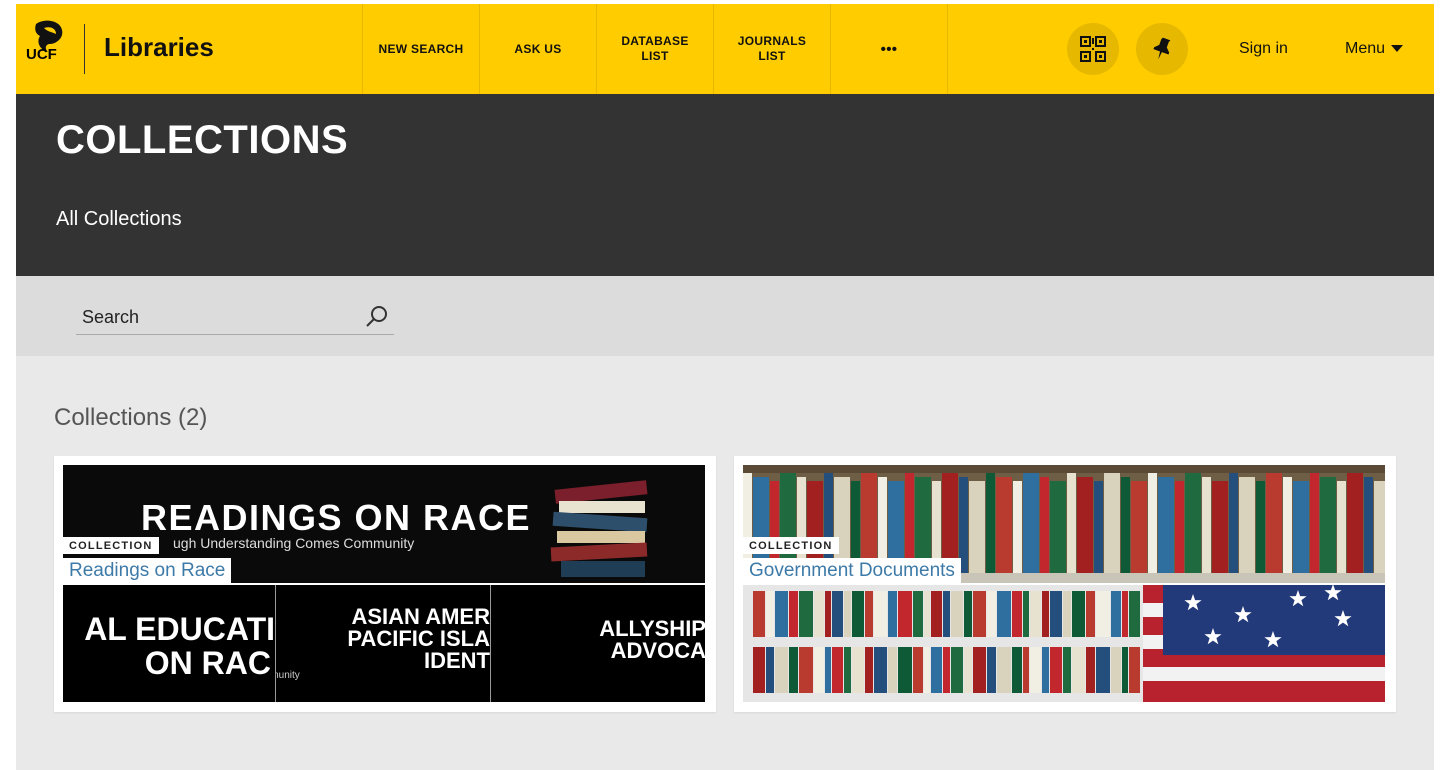  I want to click on nav-journals-list: JOURNALS LIST, so click(771, 49).